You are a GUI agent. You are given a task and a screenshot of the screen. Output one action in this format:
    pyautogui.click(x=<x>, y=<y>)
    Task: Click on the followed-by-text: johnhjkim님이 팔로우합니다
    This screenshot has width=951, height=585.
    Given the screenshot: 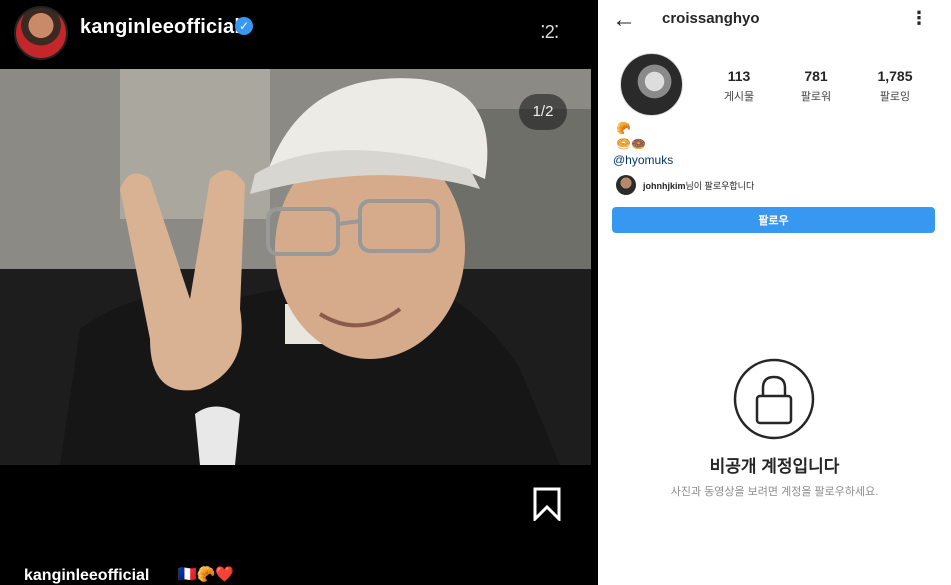 What is the action you would take?
    pyautogui.click(x=698, y=185)
    